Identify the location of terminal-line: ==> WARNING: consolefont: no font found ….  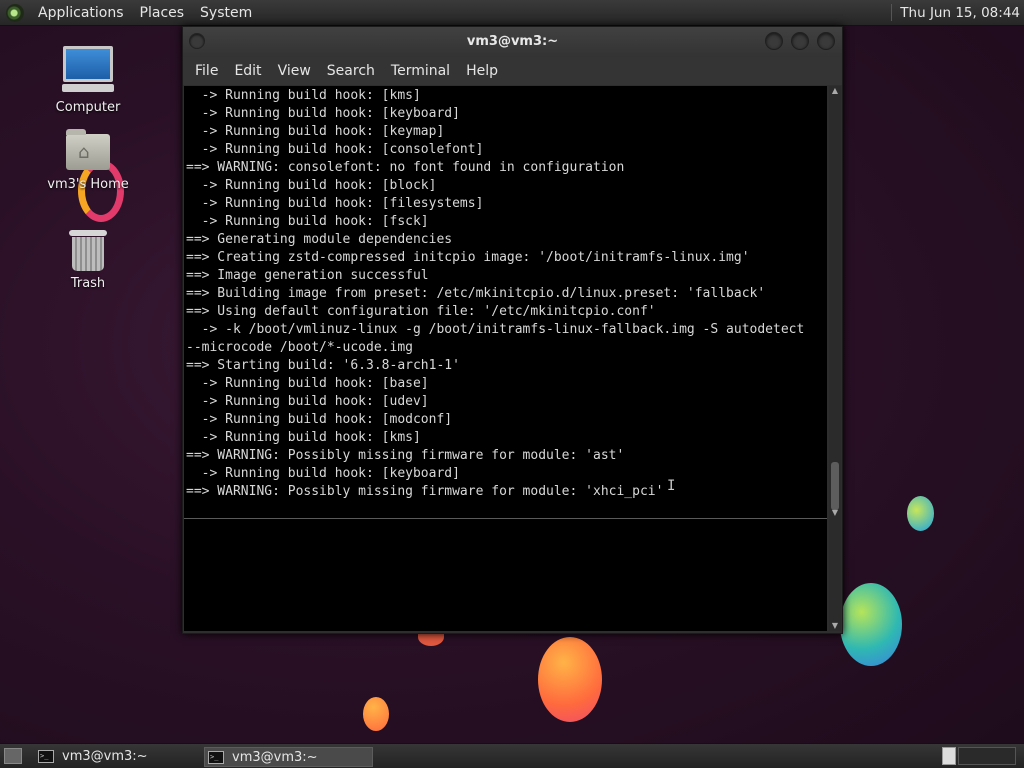
(405, 167).